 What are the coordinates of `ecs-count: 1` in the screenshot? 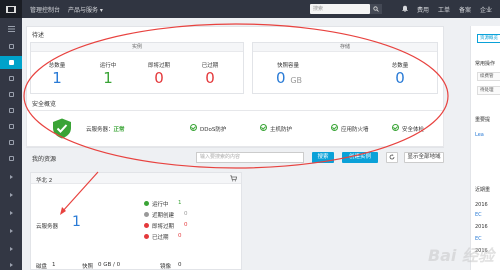 It's located at (76, 222).